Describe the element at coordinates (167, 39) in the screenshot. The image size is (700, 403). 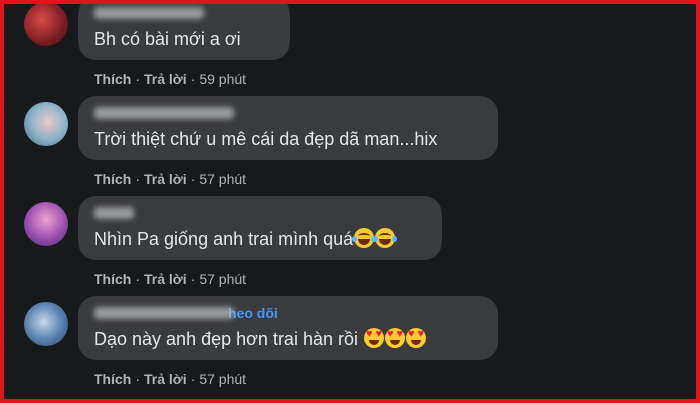
I see `comment-text: Bh có bài mới a ơi` at that location.